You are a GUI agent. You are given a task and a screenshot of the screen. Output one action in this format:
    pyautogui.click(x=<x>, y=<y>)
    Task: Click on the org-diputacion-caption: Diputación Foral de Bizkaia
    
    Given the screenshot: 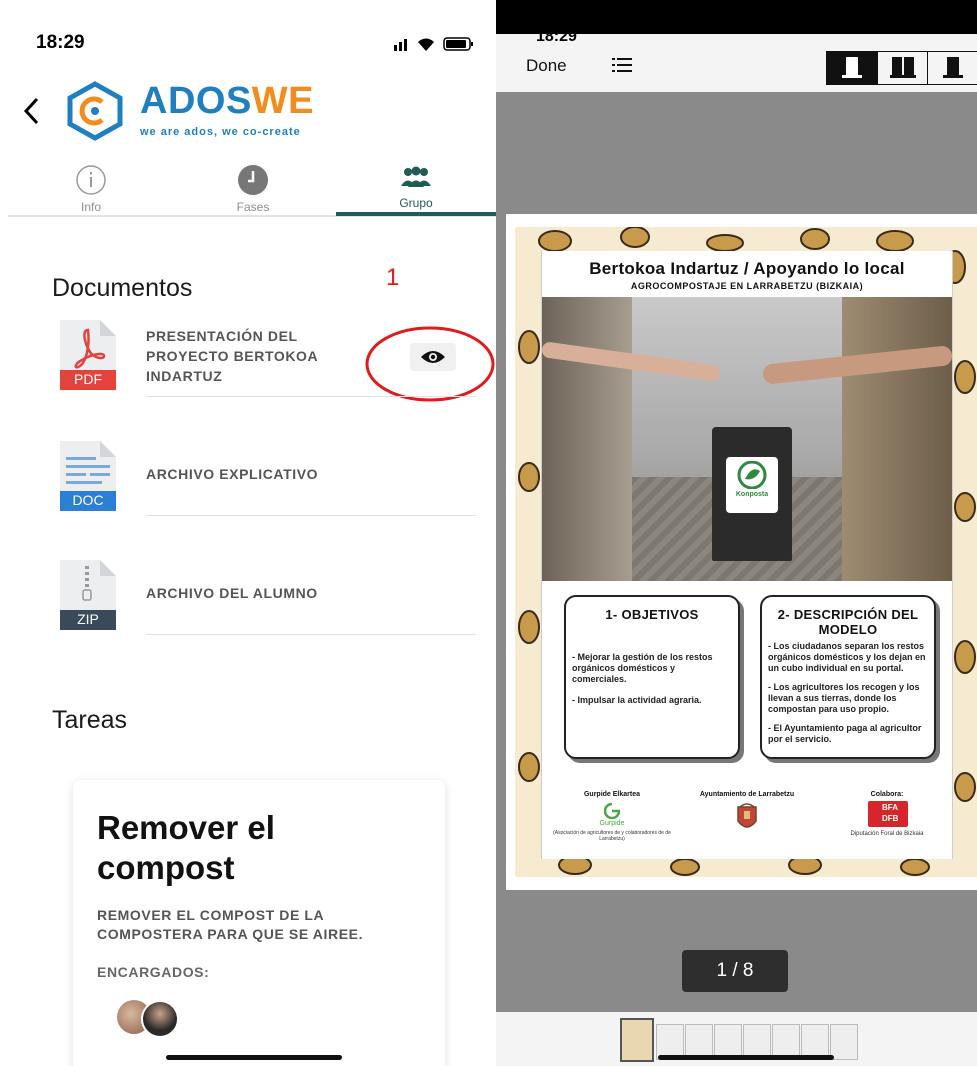 What is the action you would take?
    pyautogui.click(x=887, y=834)
    